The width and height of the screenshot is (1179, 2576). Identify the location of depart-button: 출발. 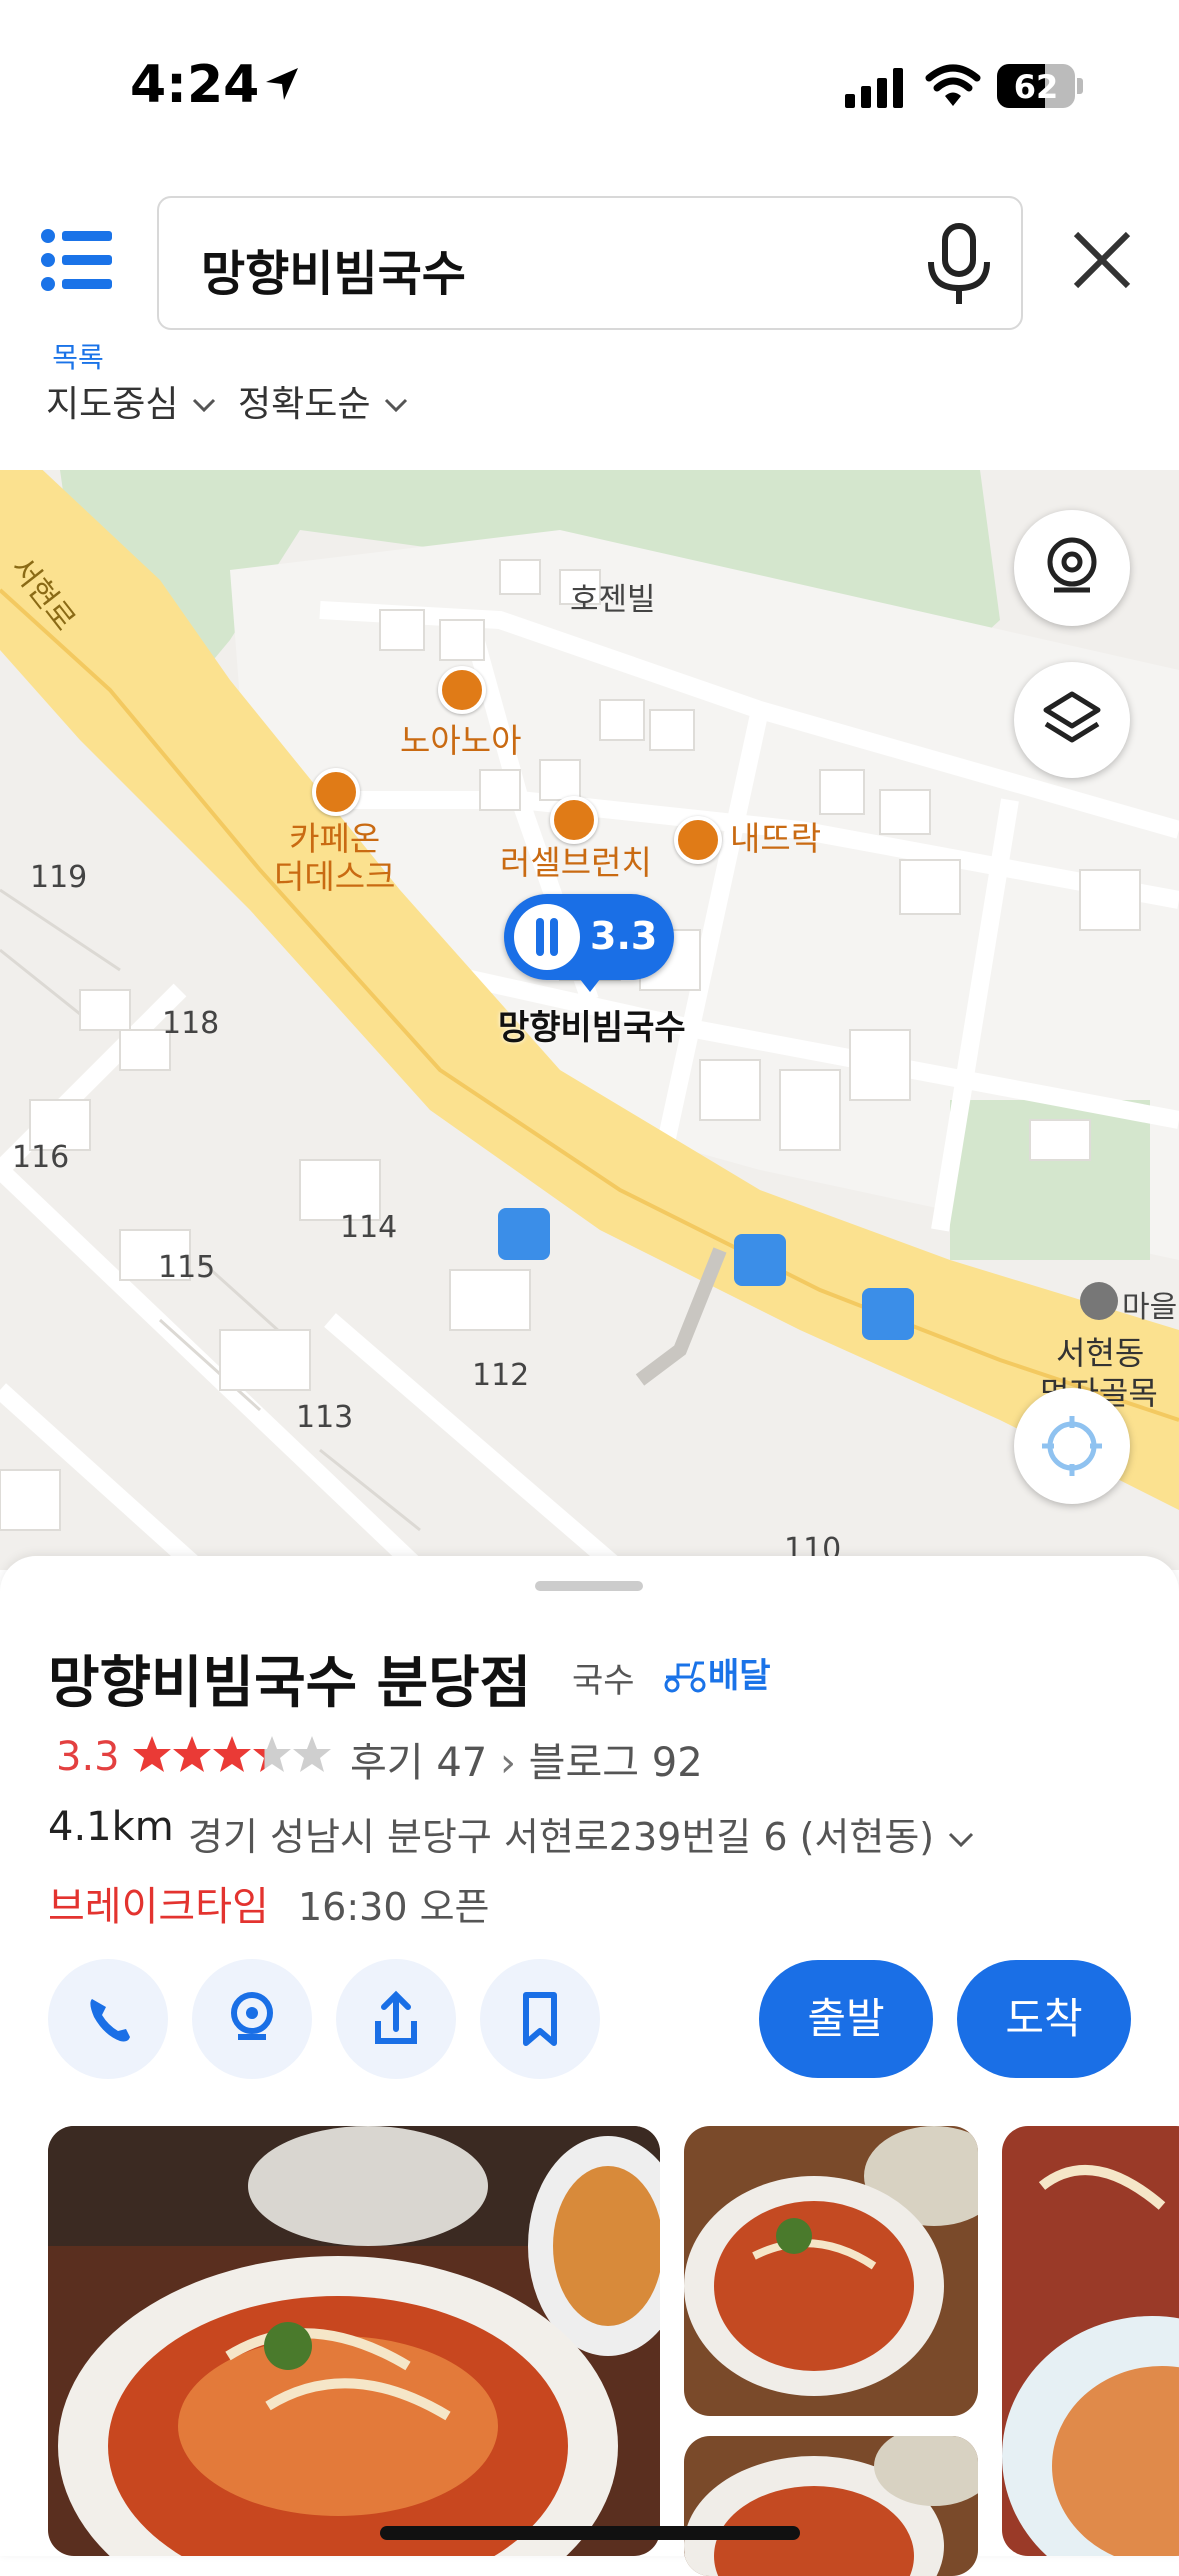
(846, 2019).